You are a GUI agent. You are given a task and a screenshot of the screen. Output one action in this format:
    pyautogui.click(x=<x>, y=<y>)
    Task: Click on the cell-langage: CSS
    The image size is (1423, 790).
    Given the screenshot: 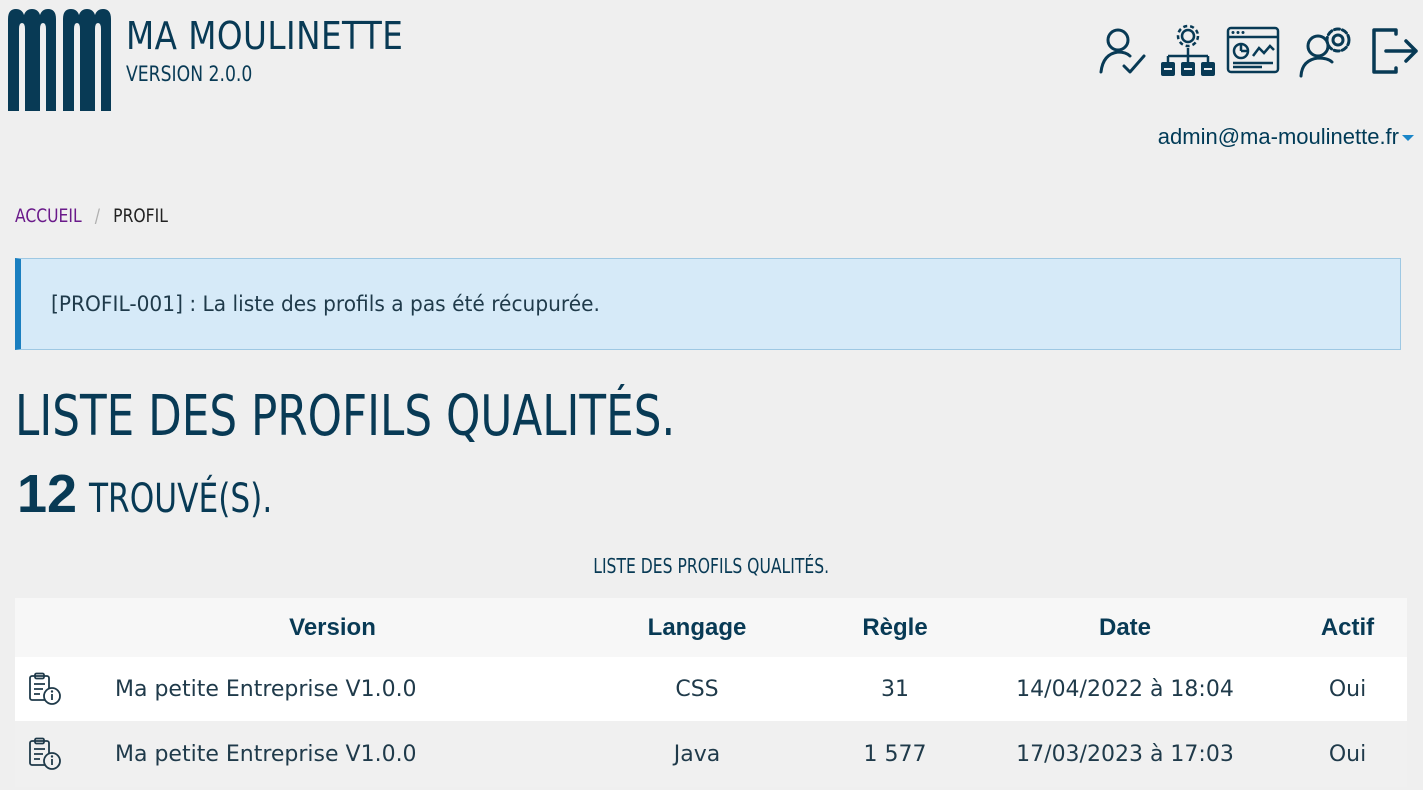 What is the action you would take?
    pyautogui.click(x=697, y=689)
    